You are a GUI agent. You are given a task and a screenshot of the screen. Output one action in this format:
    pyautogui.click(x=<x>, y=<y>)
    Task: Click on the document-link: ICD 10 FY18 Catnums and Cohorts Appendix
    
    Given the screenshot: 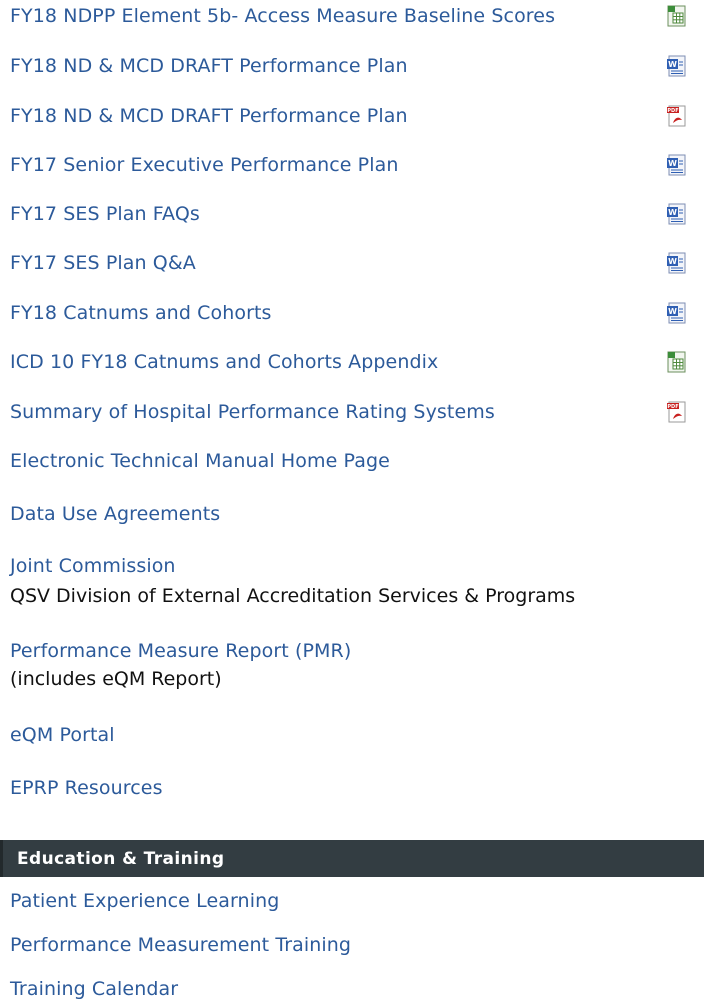 What is the action you would take?
    pyautogui.click(x=224, y=362)
    